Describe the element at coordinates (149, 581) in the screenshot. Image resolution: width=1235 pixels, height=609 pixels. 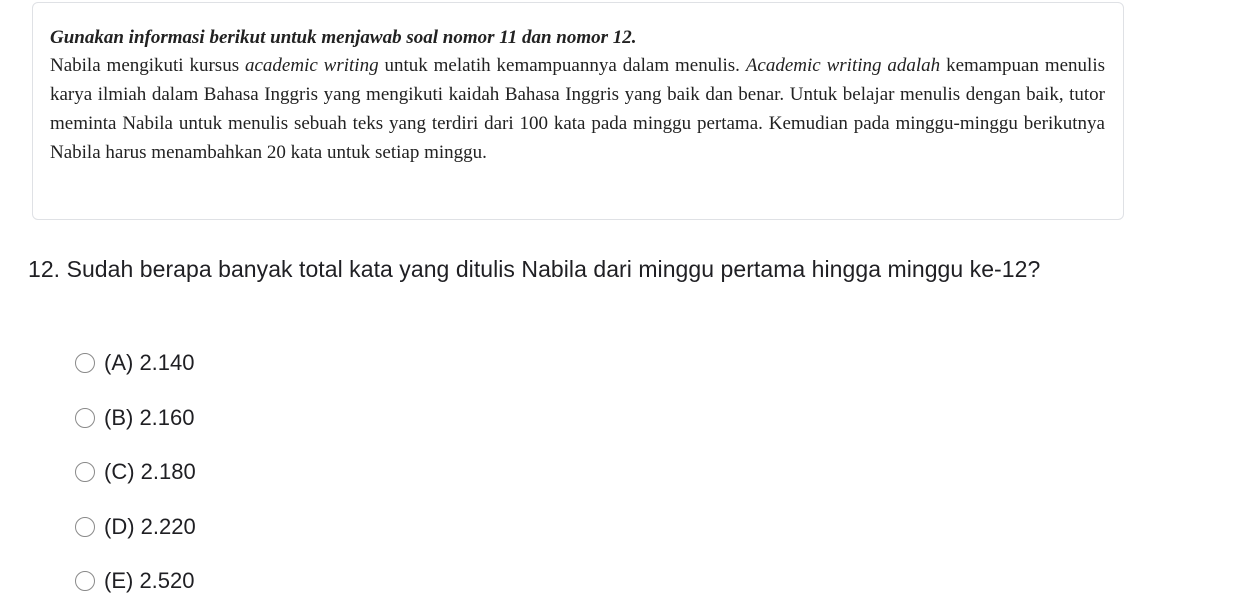
I see `option-label: (E) 2.520` at that location.